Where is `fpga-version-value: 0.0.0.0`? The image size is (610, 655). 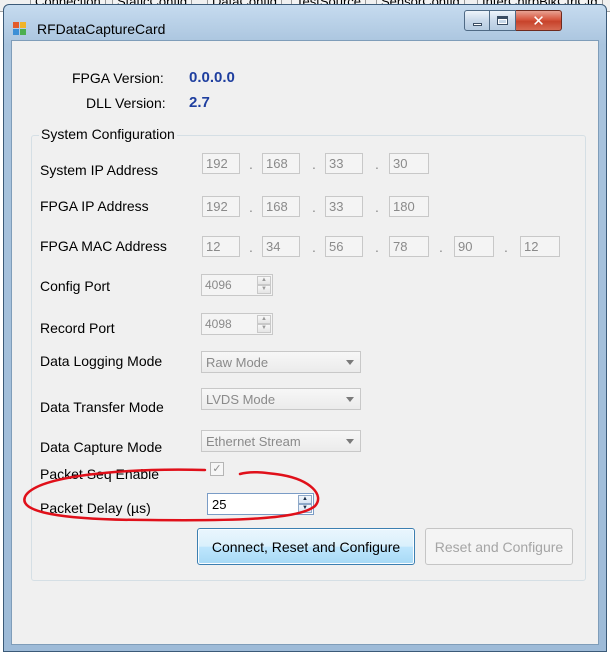
fpga-version-value: 0.0.0.0 is located at coordinates (212, 77).